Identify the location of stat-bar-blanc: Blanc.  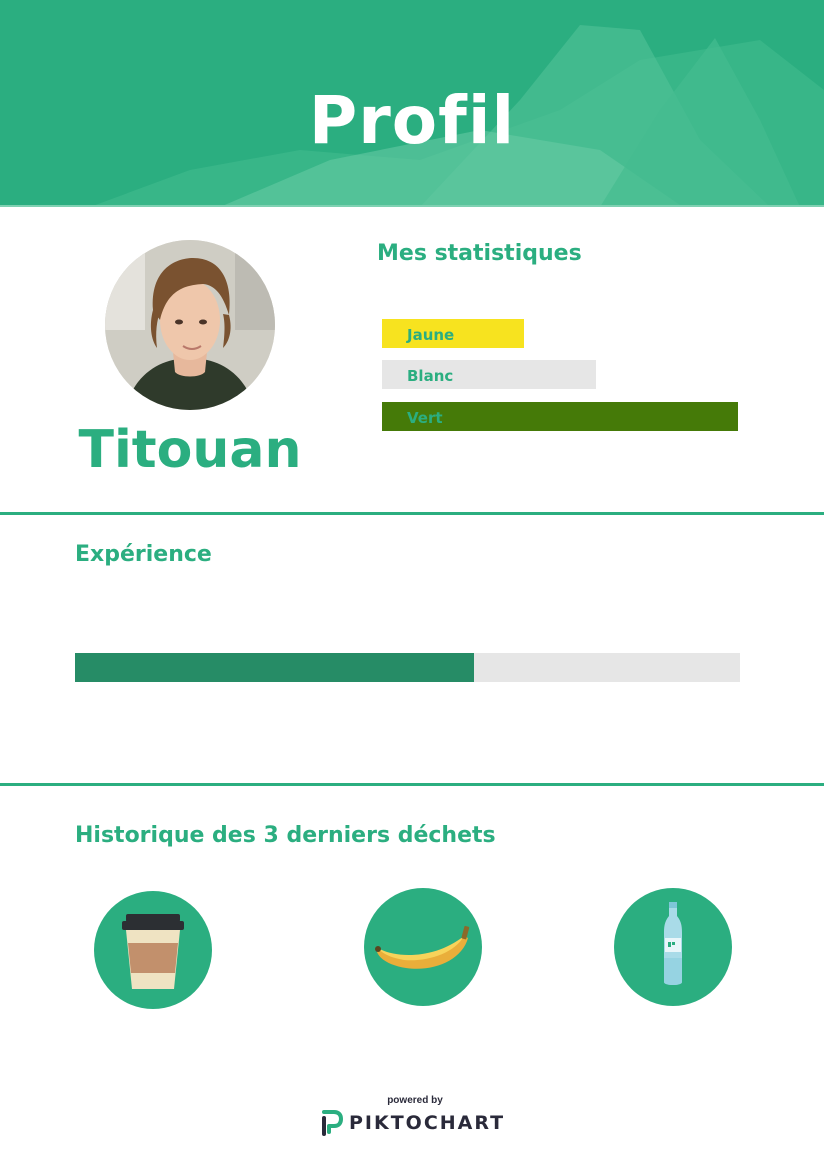
(489, 374).